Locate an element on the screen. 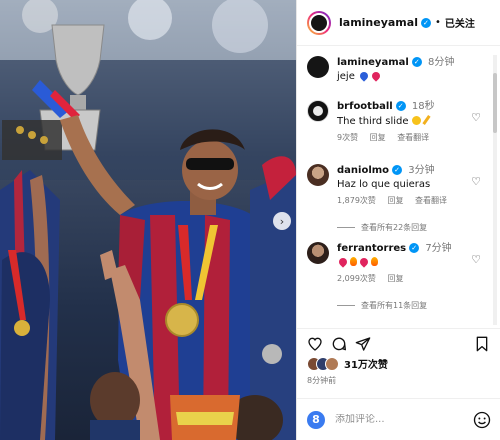 This screenshot has height=440, width=500. comment-icon is located at coordinates (339, 344).